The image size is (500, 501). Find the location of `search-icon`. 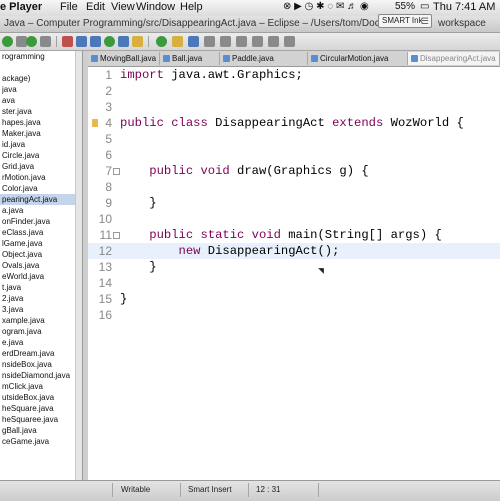

search-icon is located at coordinates (177, 41).